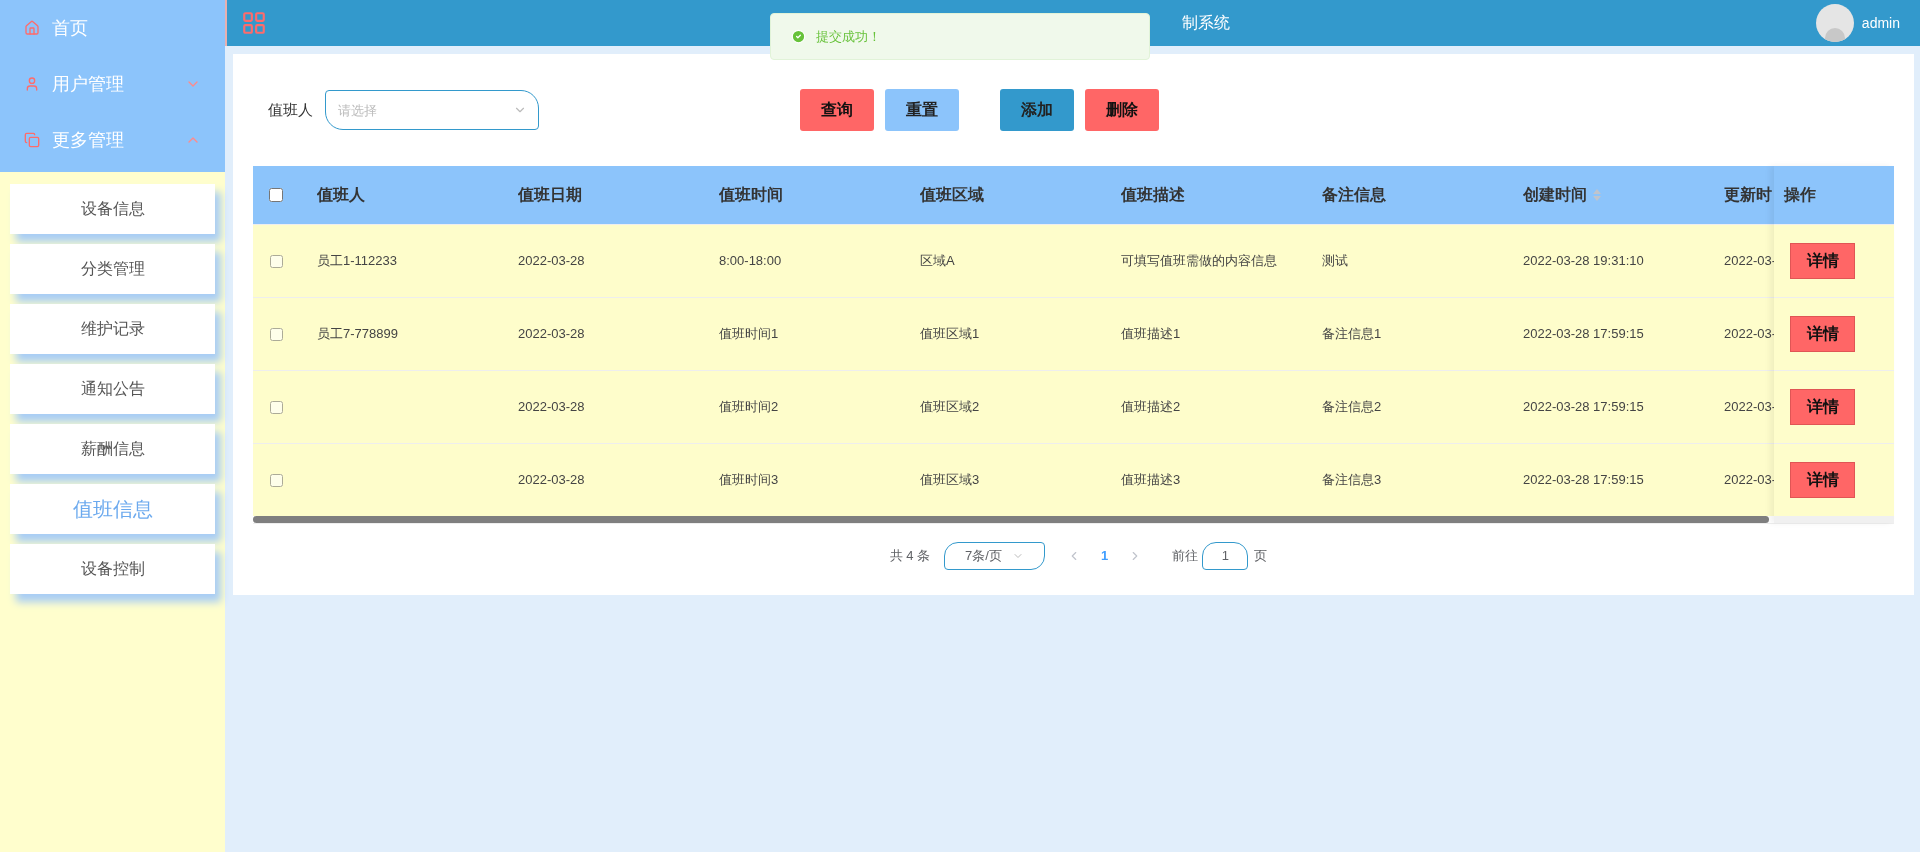 Image resolution: width=1920 pixels, height=852 pixels. Describe the element at coordinates (1122, 110) in the screenshot. I see `action-button: 删除` at that location.